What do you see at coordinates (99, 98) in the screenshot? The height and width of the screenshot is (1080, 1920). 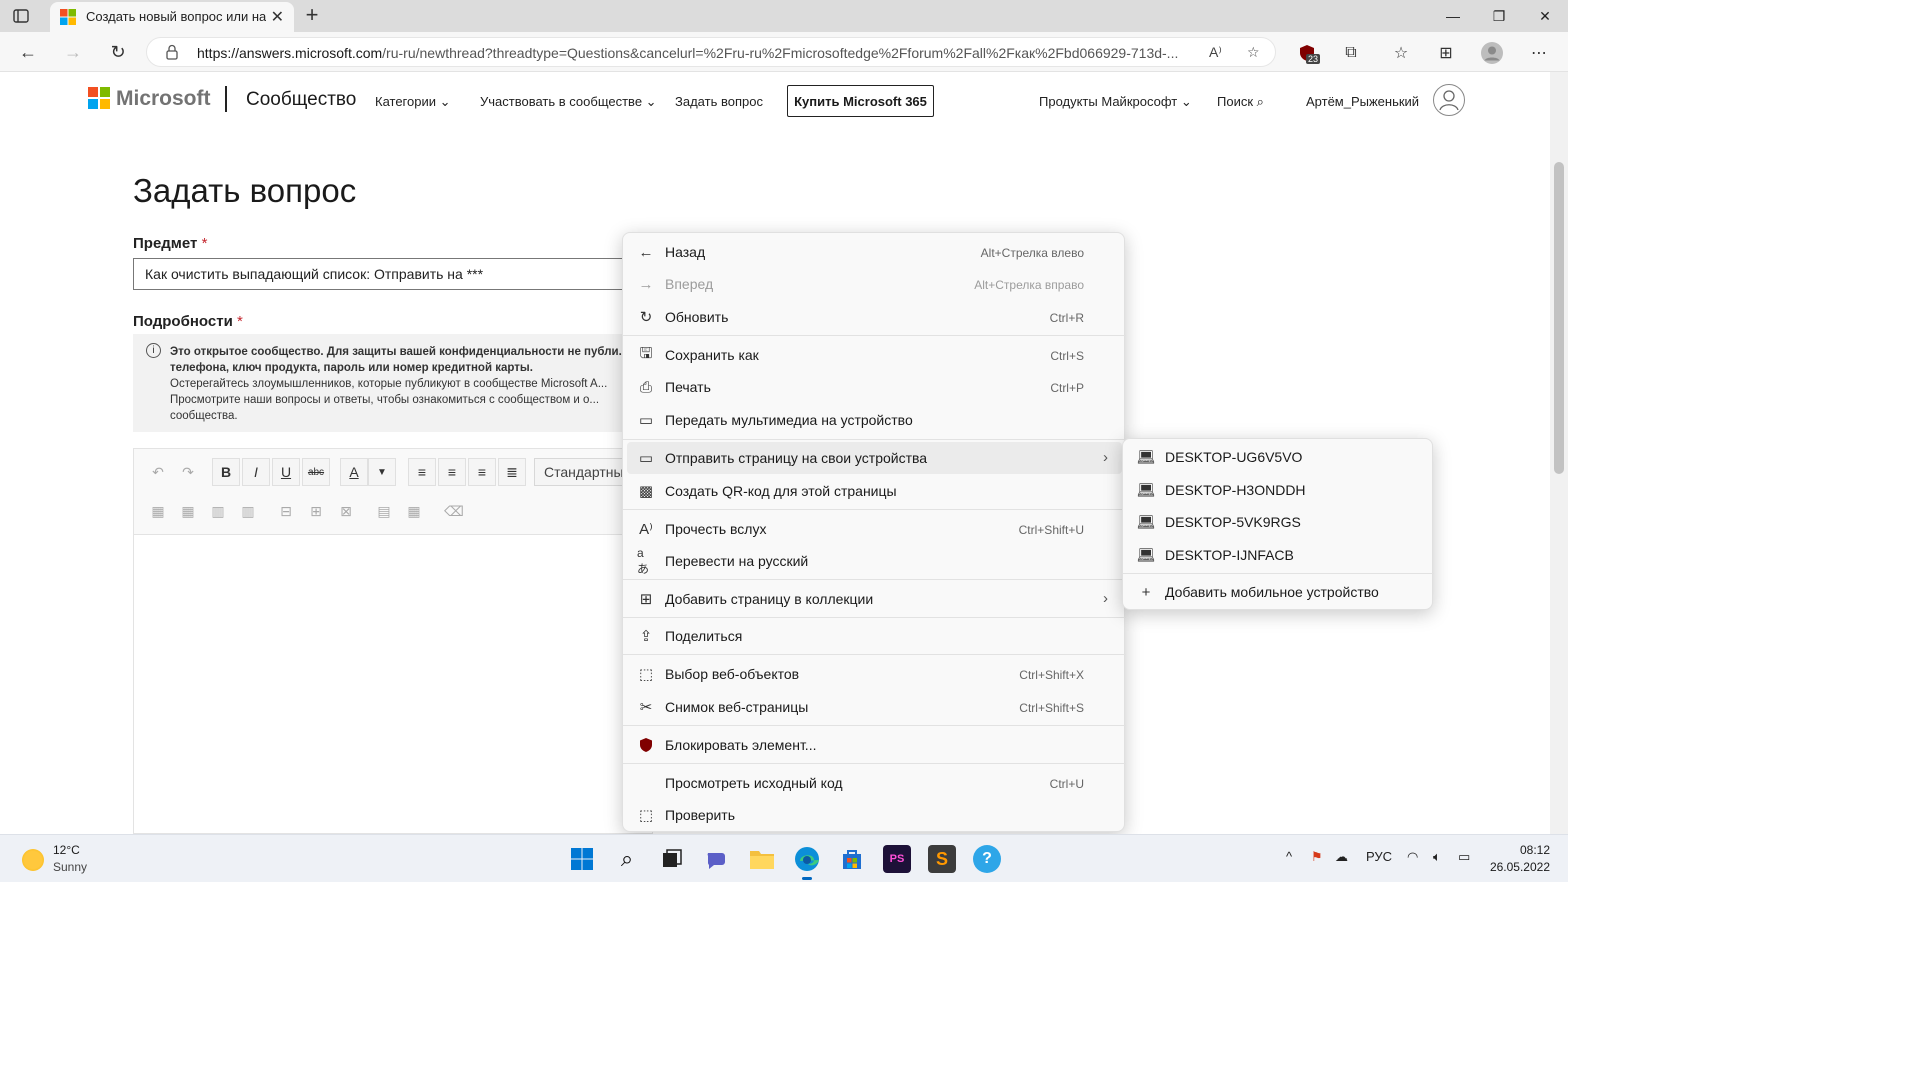 I see `microsoft-logo-icon` at bounding box center [99, 98].